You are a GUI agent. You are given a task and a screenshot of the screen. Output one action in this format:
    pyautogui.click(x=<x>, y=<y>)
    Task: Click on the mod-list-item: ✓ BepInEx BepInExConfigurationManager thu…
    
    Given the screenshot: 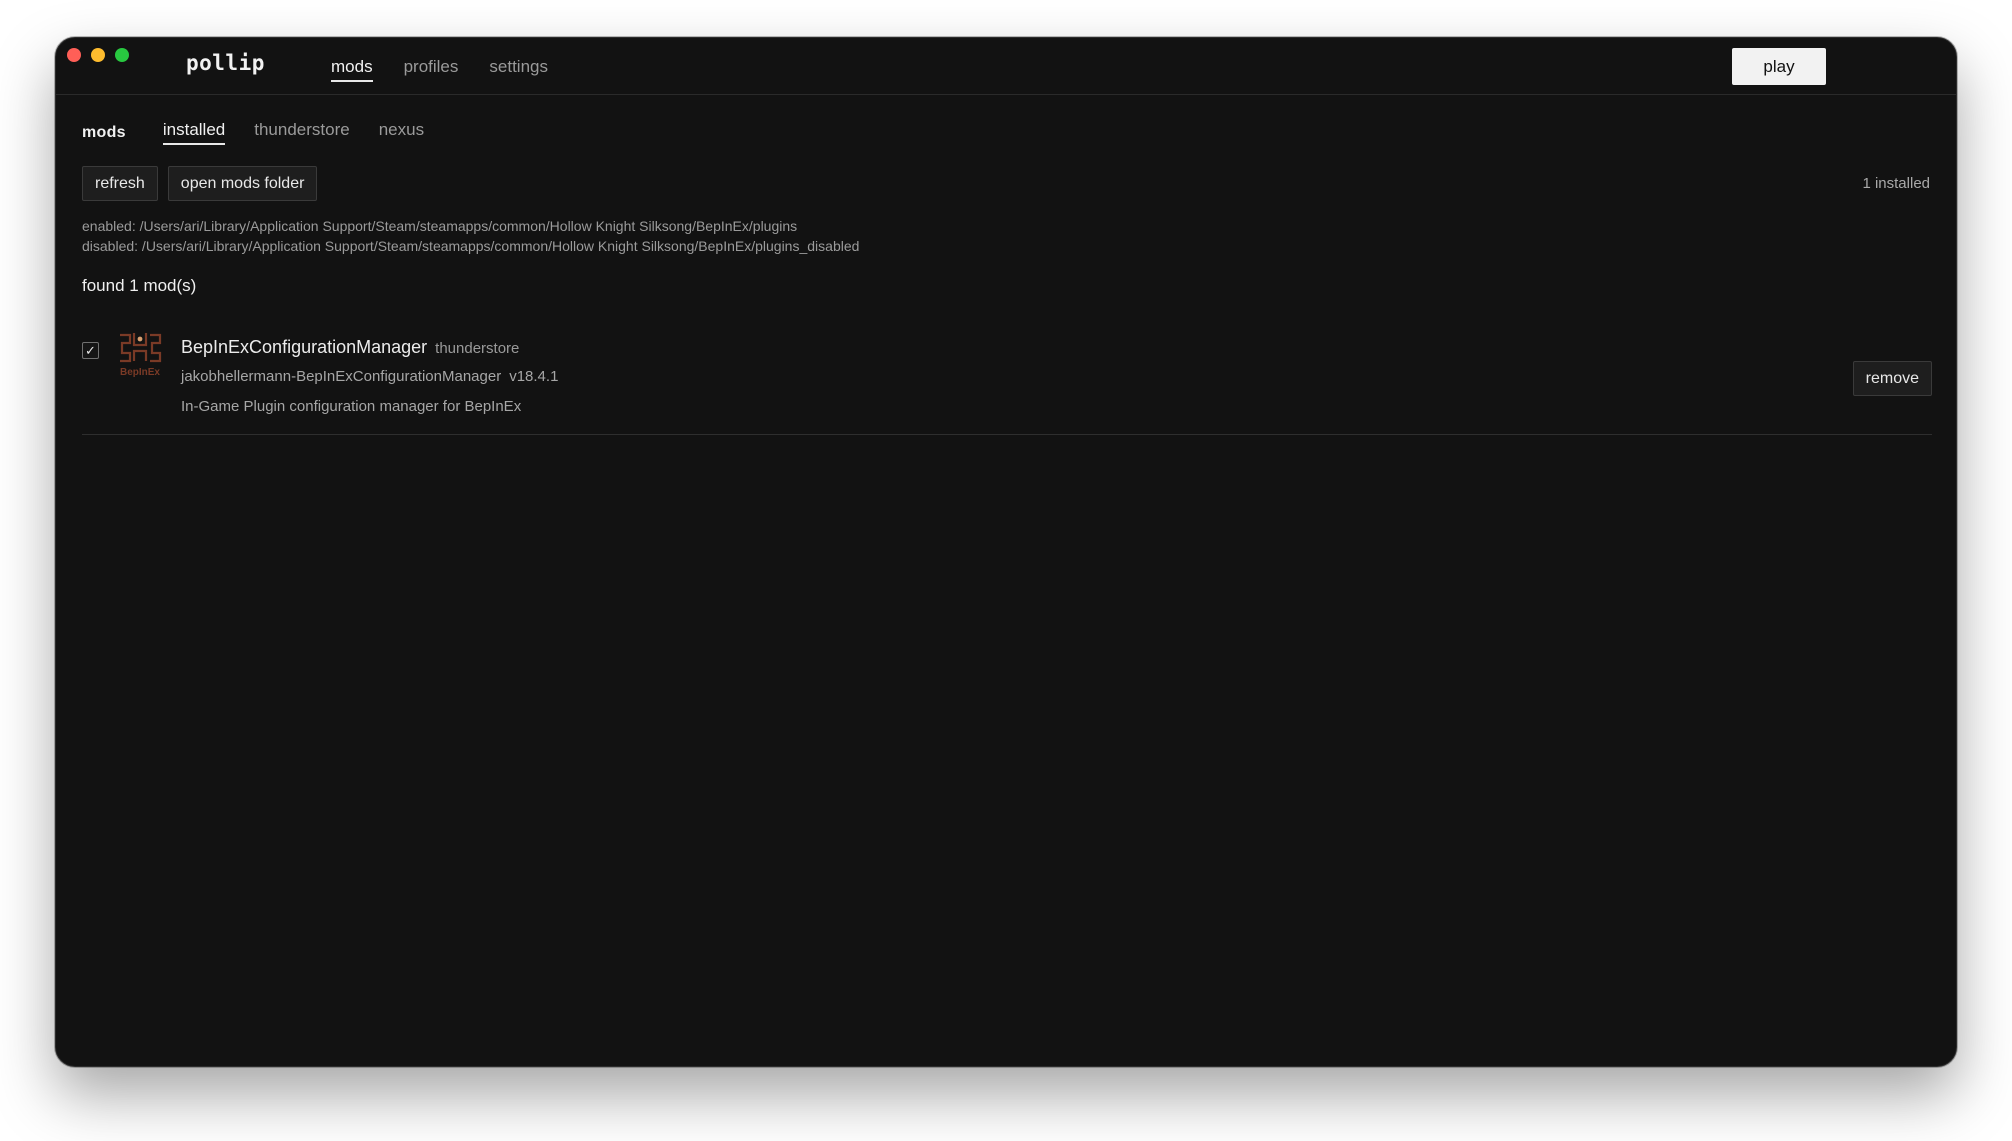 What is the action you would take?
    pyautogui.click(x=1007, y=380)
    